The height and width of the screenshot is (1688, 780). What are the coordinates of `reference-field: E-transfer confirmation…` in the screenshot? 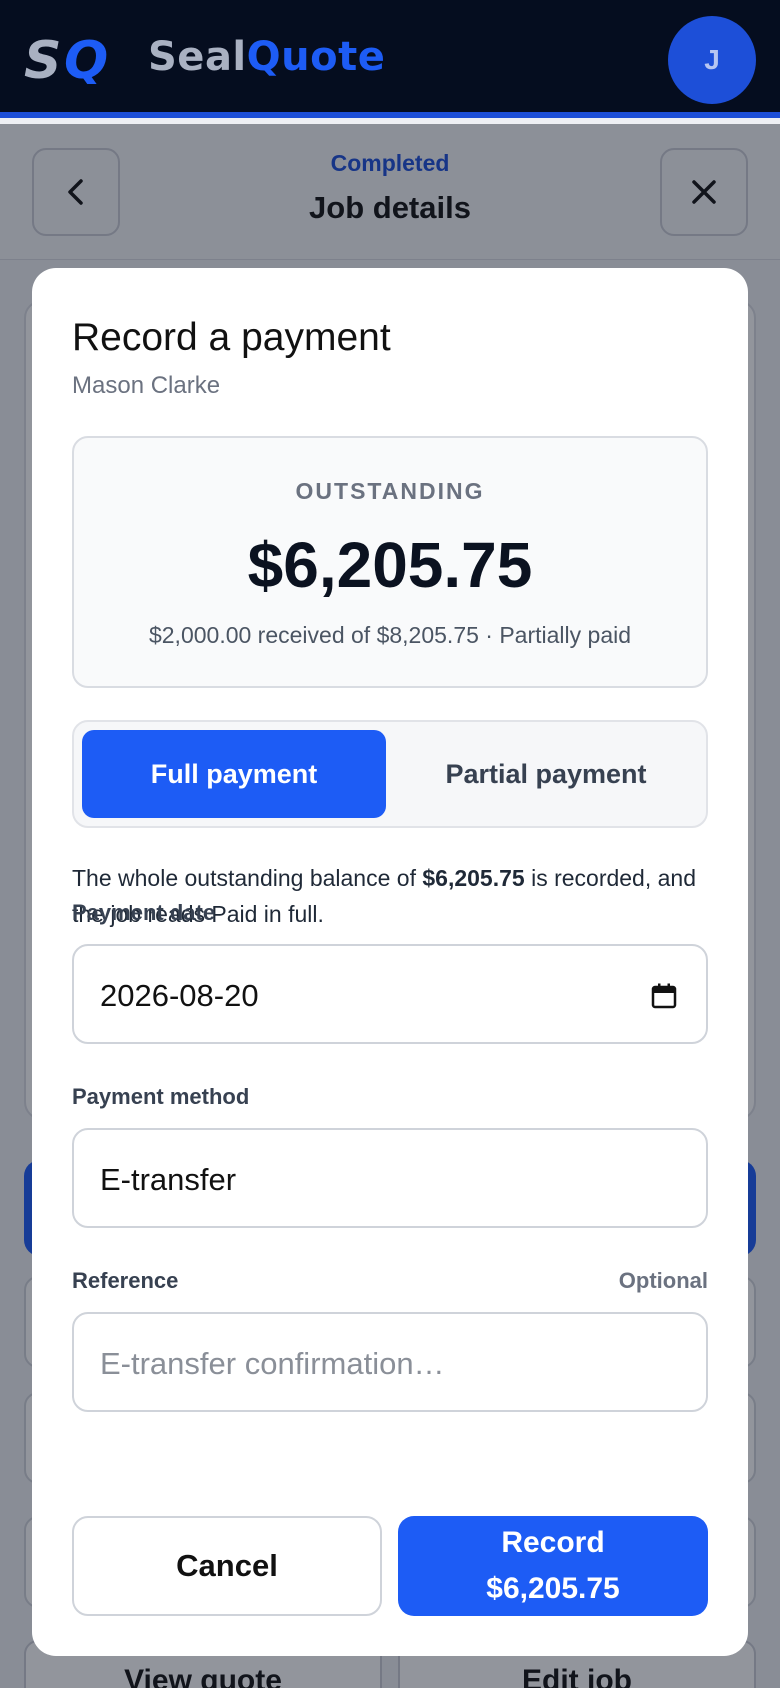 It's located at (390, 1362).